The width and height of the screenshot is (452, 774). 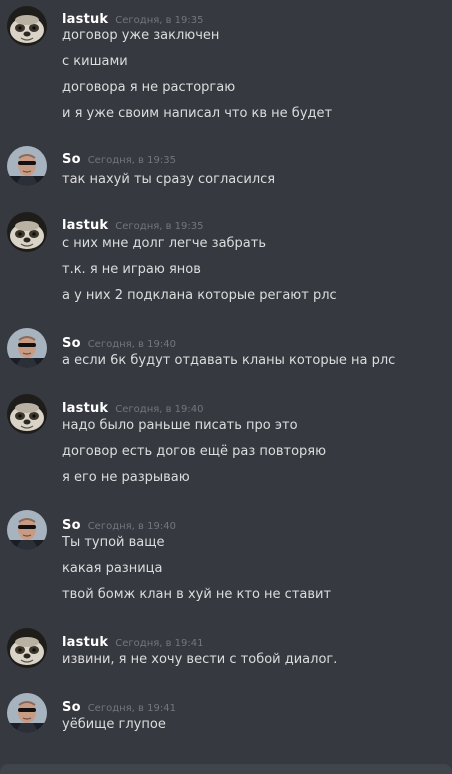 I want to click on message-header: lastuk Сегодня, в 19:40, so click(x=133, y=407).